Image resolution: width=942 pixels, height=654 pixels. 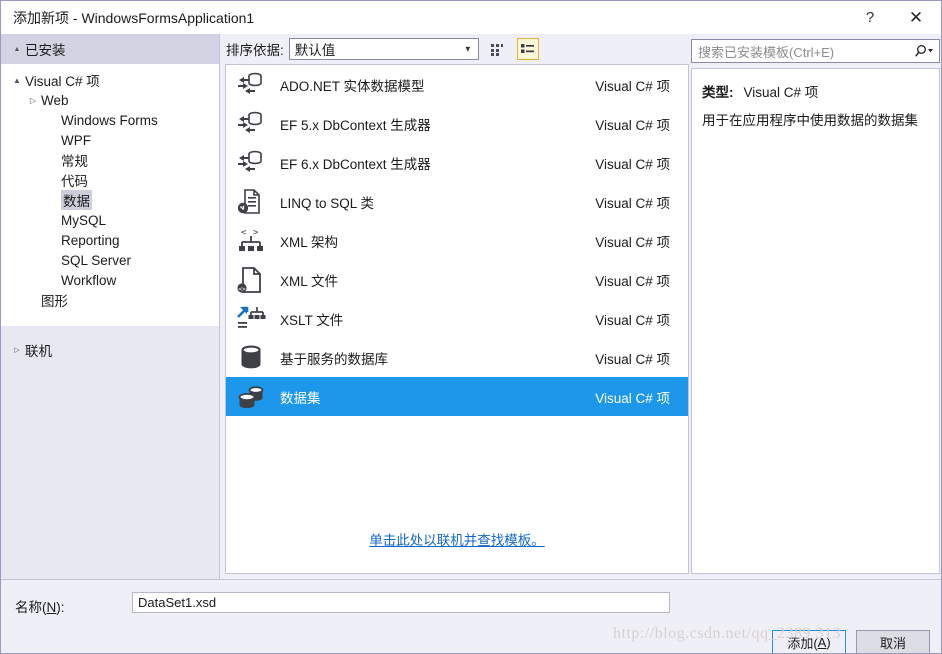 I want to click on magnifier-icon, so click(x=924, y=51).